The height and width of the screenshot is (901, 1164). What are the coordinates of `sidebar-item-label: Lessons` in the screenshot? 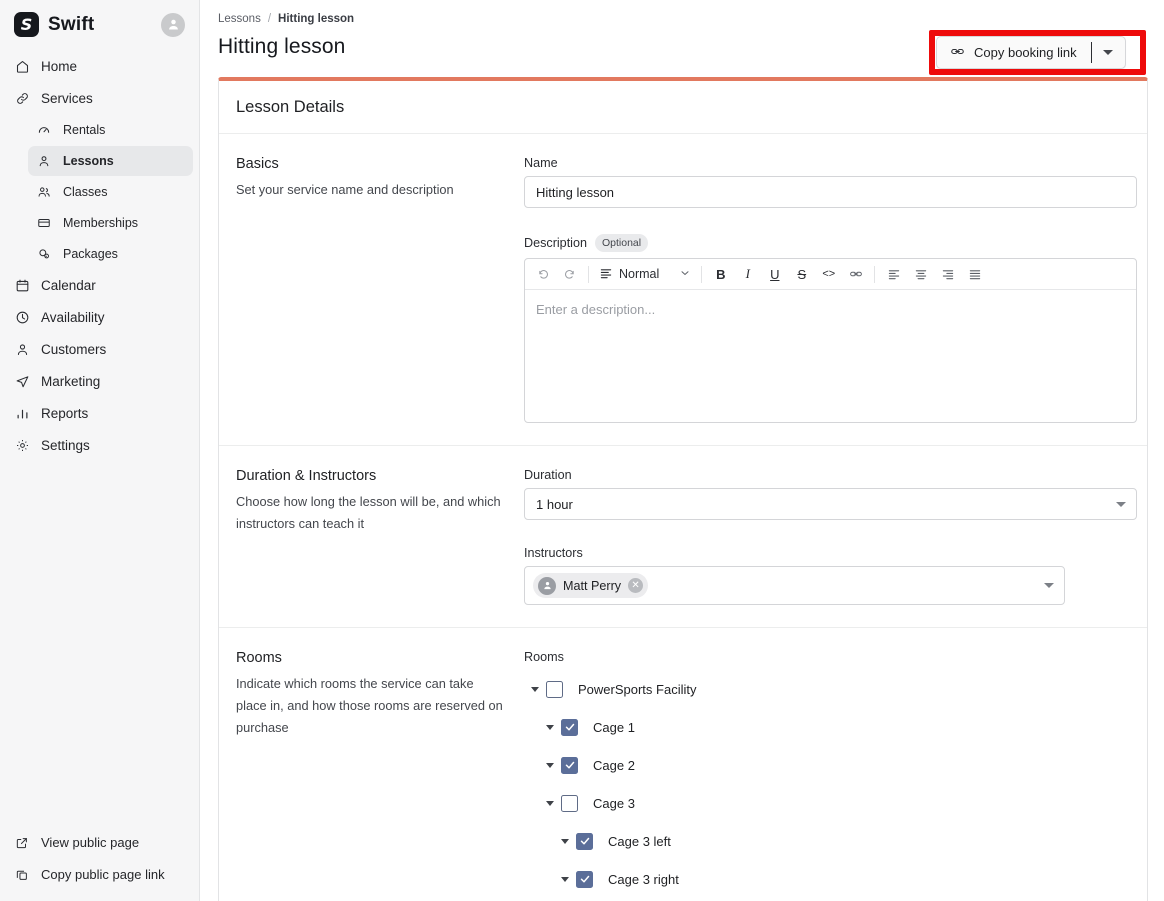 It's located at (88, 161).